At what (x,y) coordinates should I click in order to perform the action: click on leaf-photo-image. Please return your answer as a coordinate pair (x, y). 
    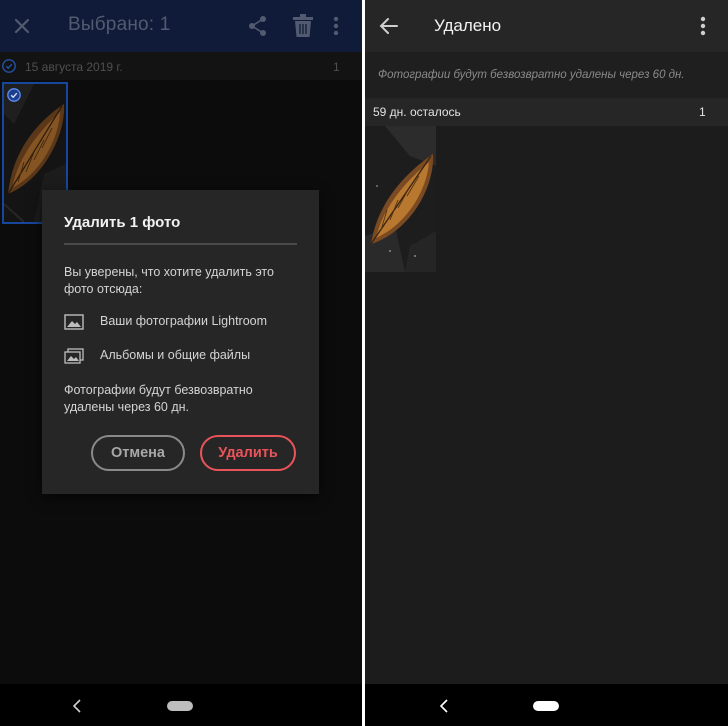
    Looking at the image, I should click on (400, 199).